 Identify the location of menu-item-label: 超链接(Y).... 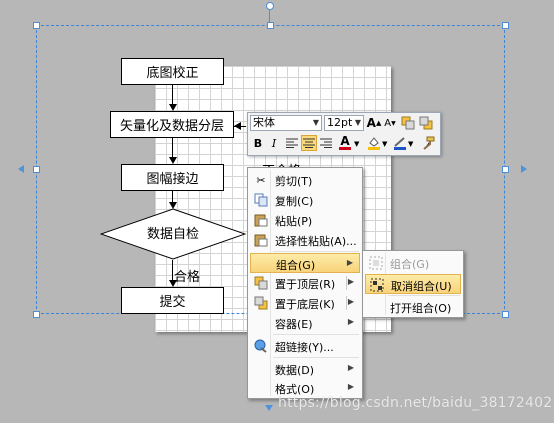
(304, 347).